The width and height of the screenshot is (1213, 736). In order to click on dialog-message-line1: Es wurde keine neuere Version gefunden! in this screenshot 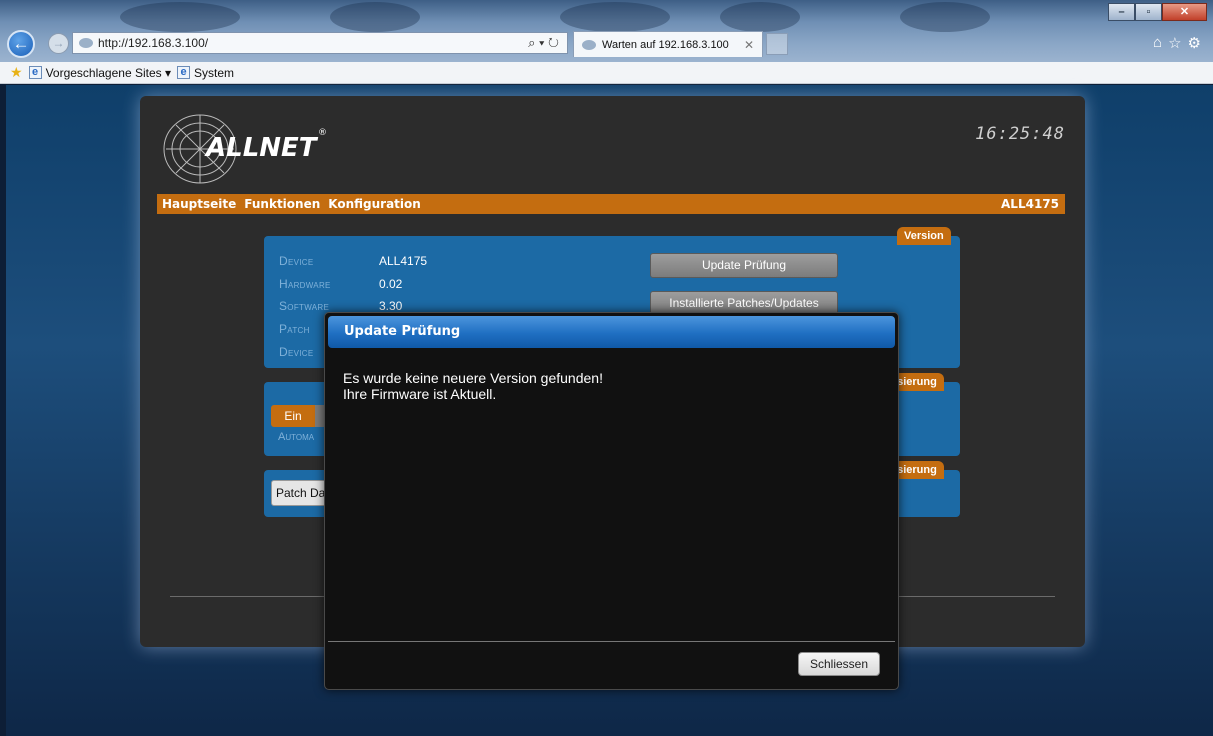, I will do `click(473, 378)`.